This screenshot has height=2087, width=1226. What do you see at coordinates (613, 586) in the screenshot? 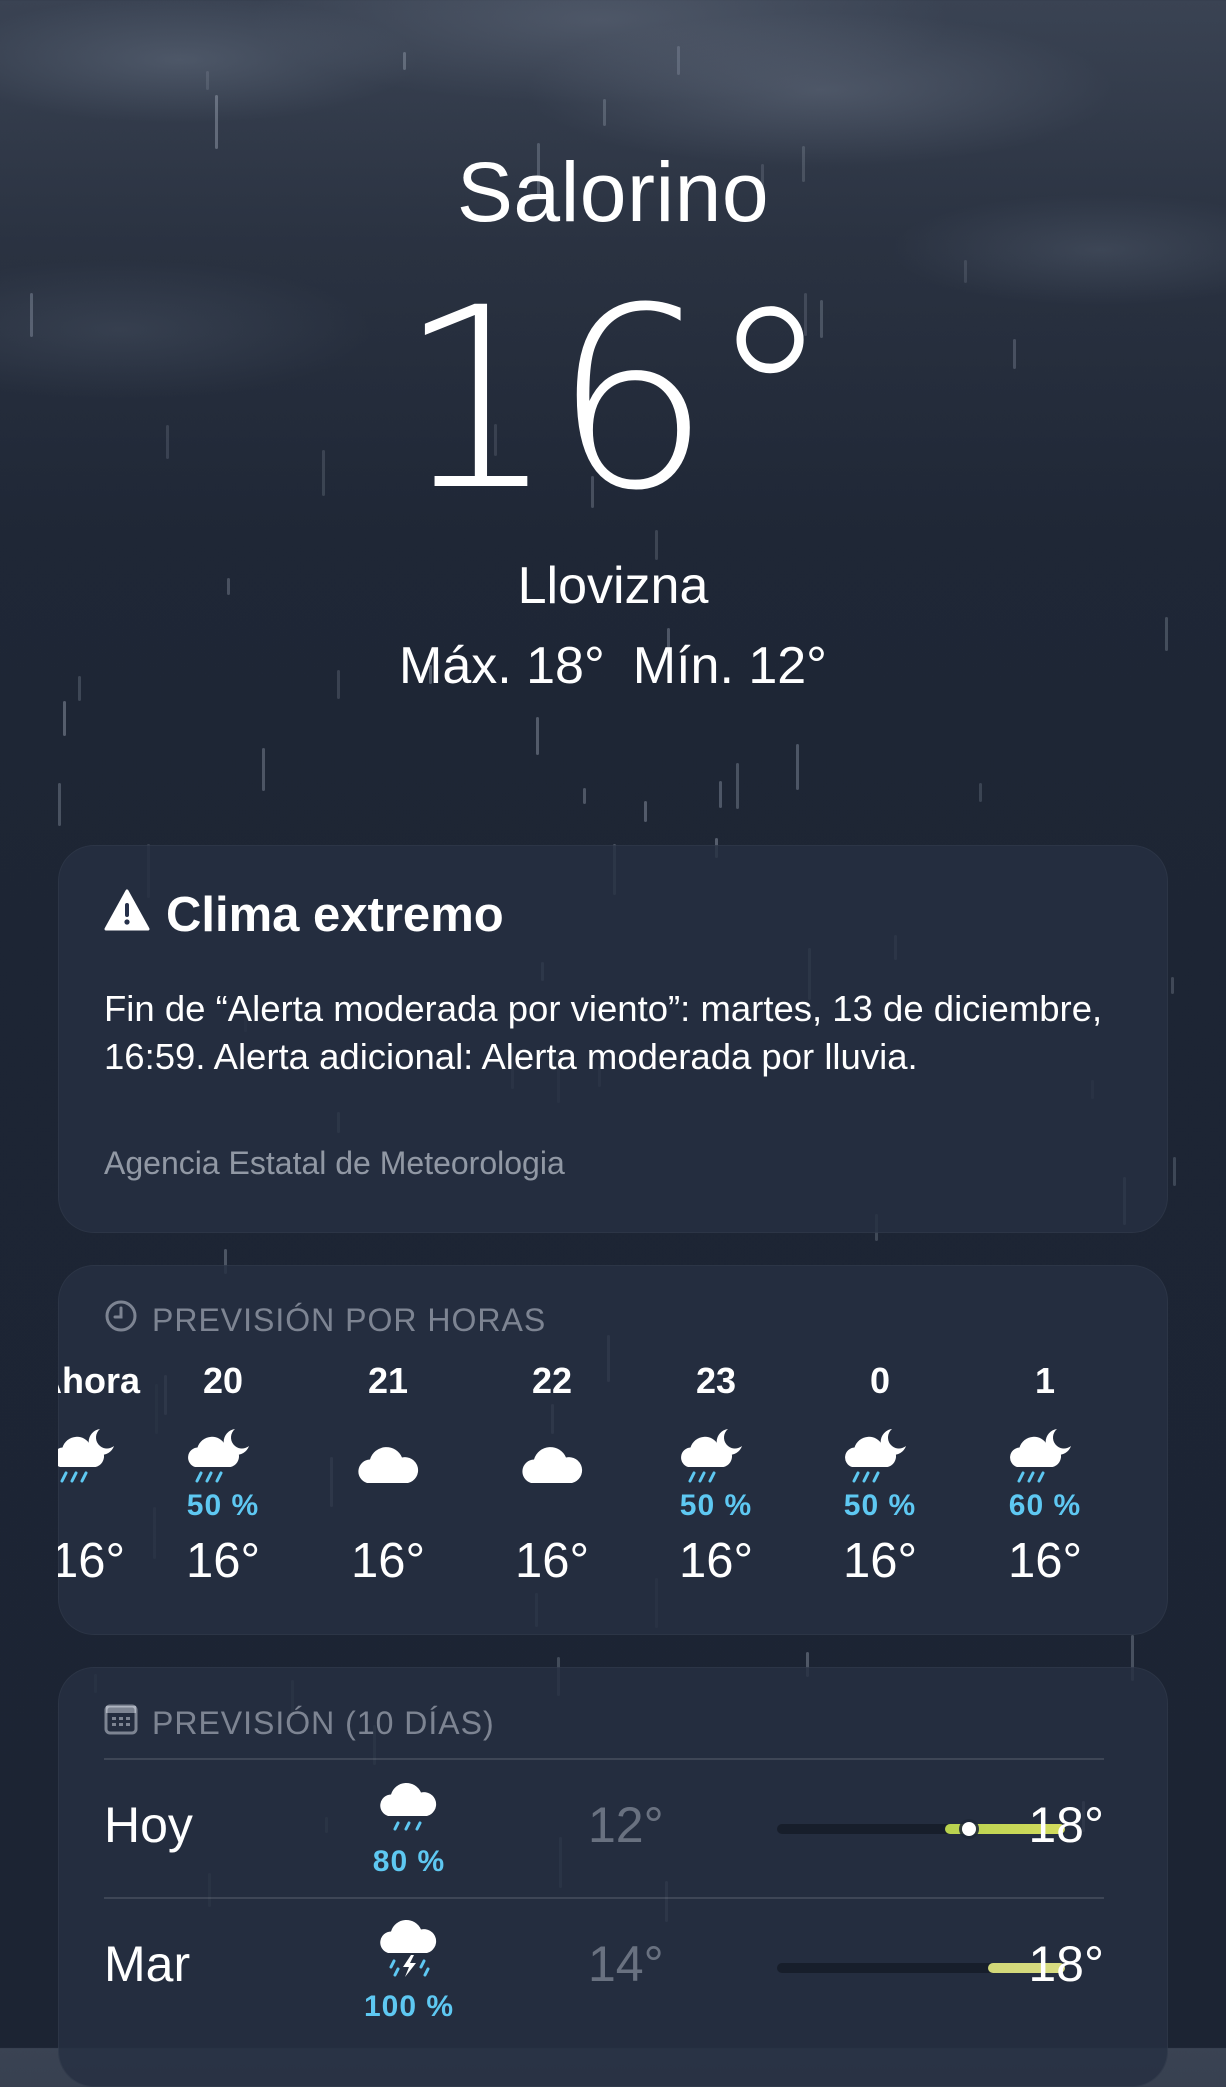
I see `current-condition: Llovizna` at bounding box center [613, 586].